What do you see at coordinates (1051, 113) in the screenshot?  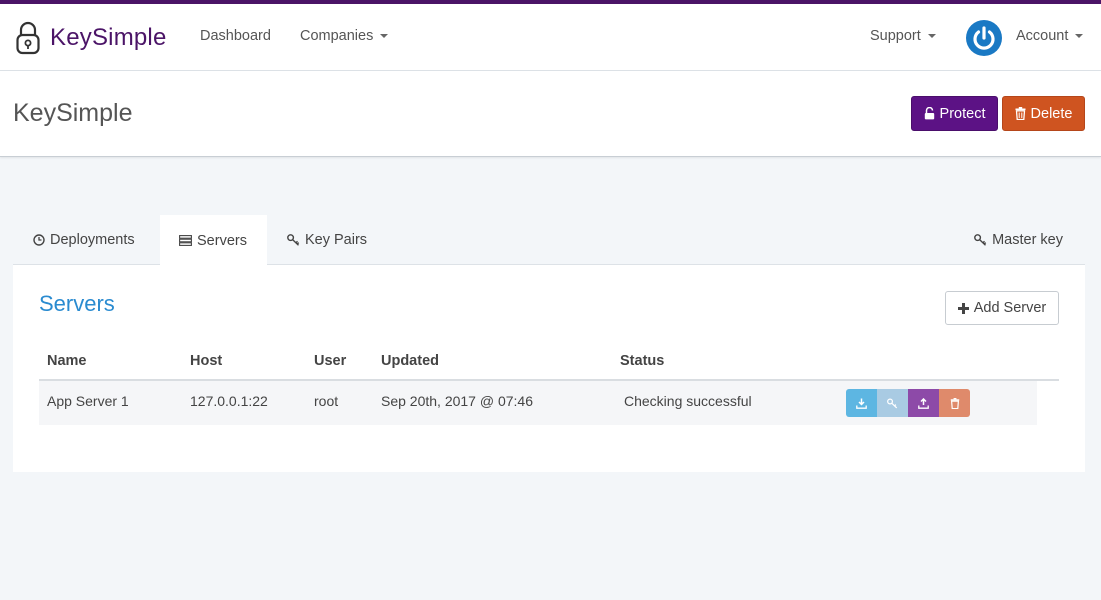 I see `delete-button-label: Delete` at bounding box center [1051, 113].